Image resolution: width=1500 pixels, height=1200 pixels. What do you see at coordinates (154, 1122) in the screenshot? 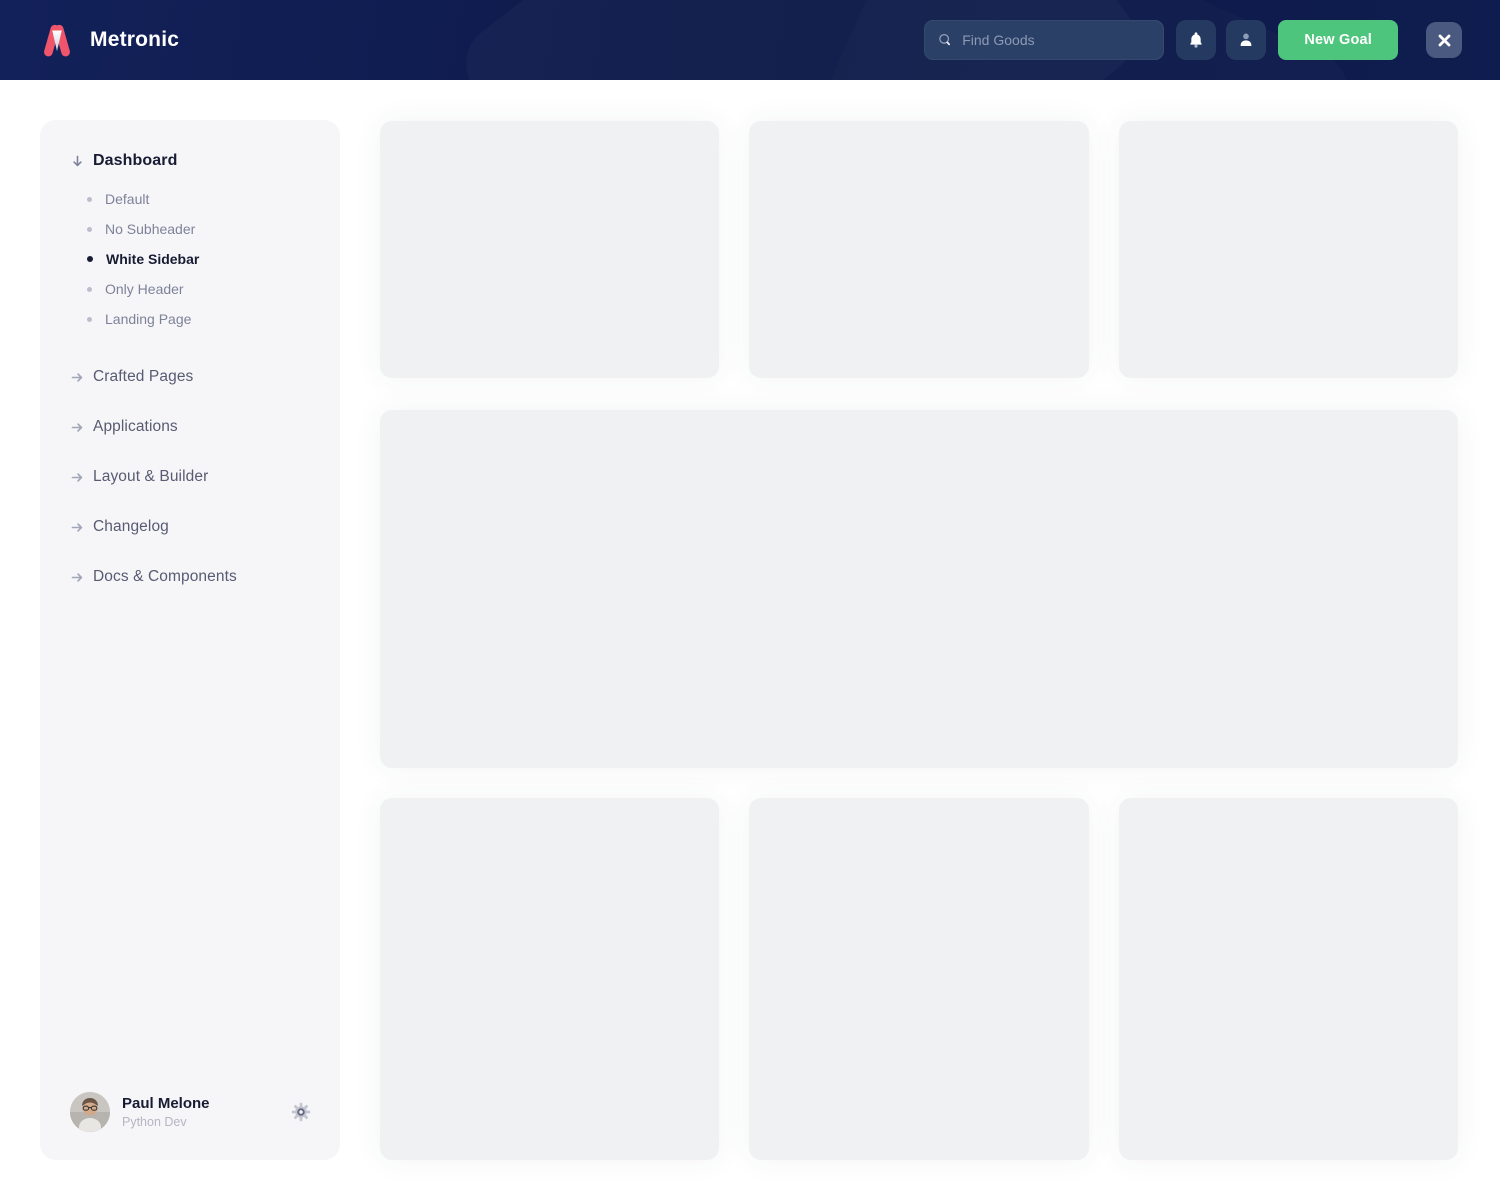
I see `user-role: Python Dev` at bounding box center [154, 1122].